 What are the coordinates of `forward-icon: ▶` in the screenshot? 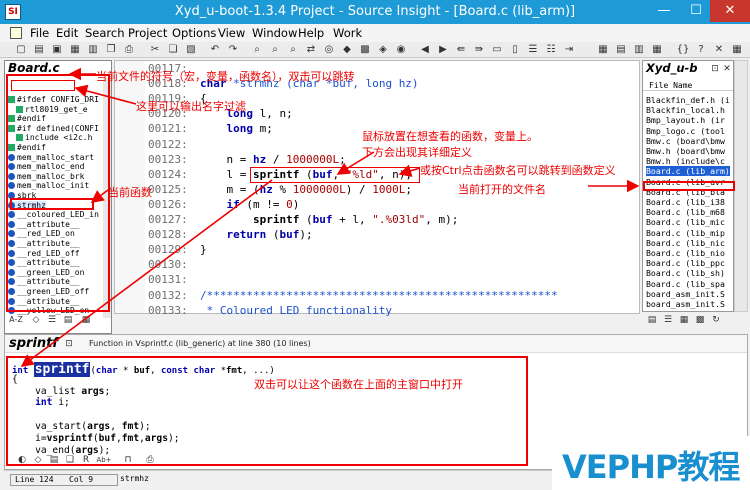 It's located at (443, 49).